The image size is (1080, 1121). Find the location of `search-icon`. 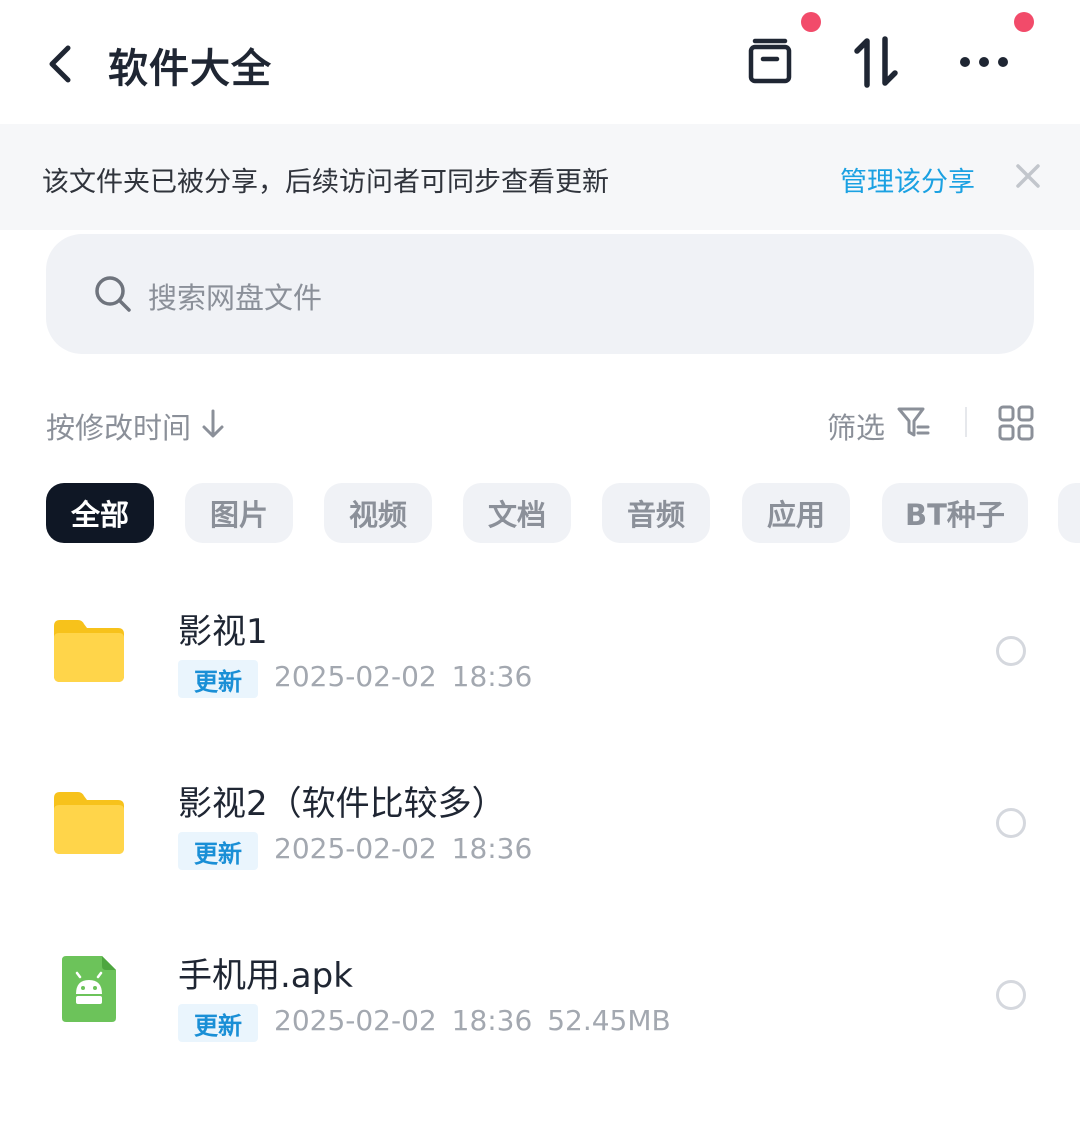

search-icon is located at coordinates (113, 294).